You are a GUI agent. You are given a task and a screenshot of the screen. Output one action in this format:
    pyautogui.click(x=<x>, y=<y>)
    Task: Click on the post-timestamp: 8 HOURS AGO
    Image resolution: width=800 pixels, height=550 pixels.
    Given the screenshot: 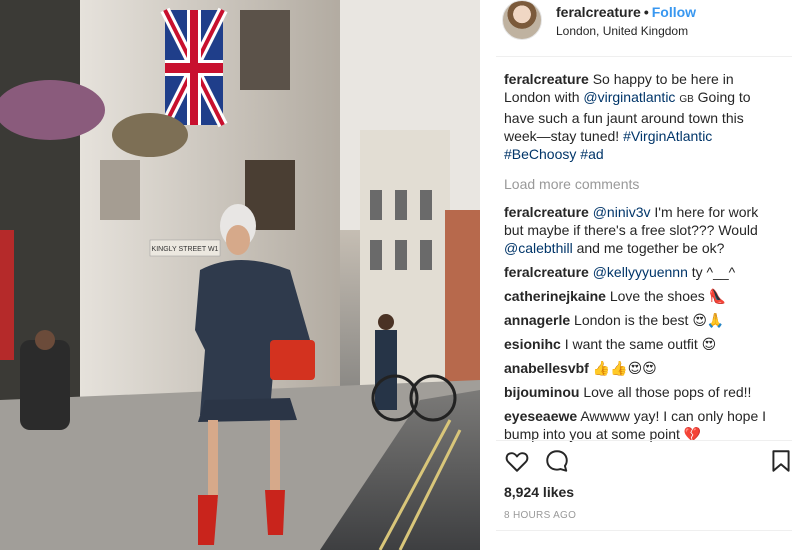 What is the action you would take?
    pyautogui.click(x=540, y=515)
    